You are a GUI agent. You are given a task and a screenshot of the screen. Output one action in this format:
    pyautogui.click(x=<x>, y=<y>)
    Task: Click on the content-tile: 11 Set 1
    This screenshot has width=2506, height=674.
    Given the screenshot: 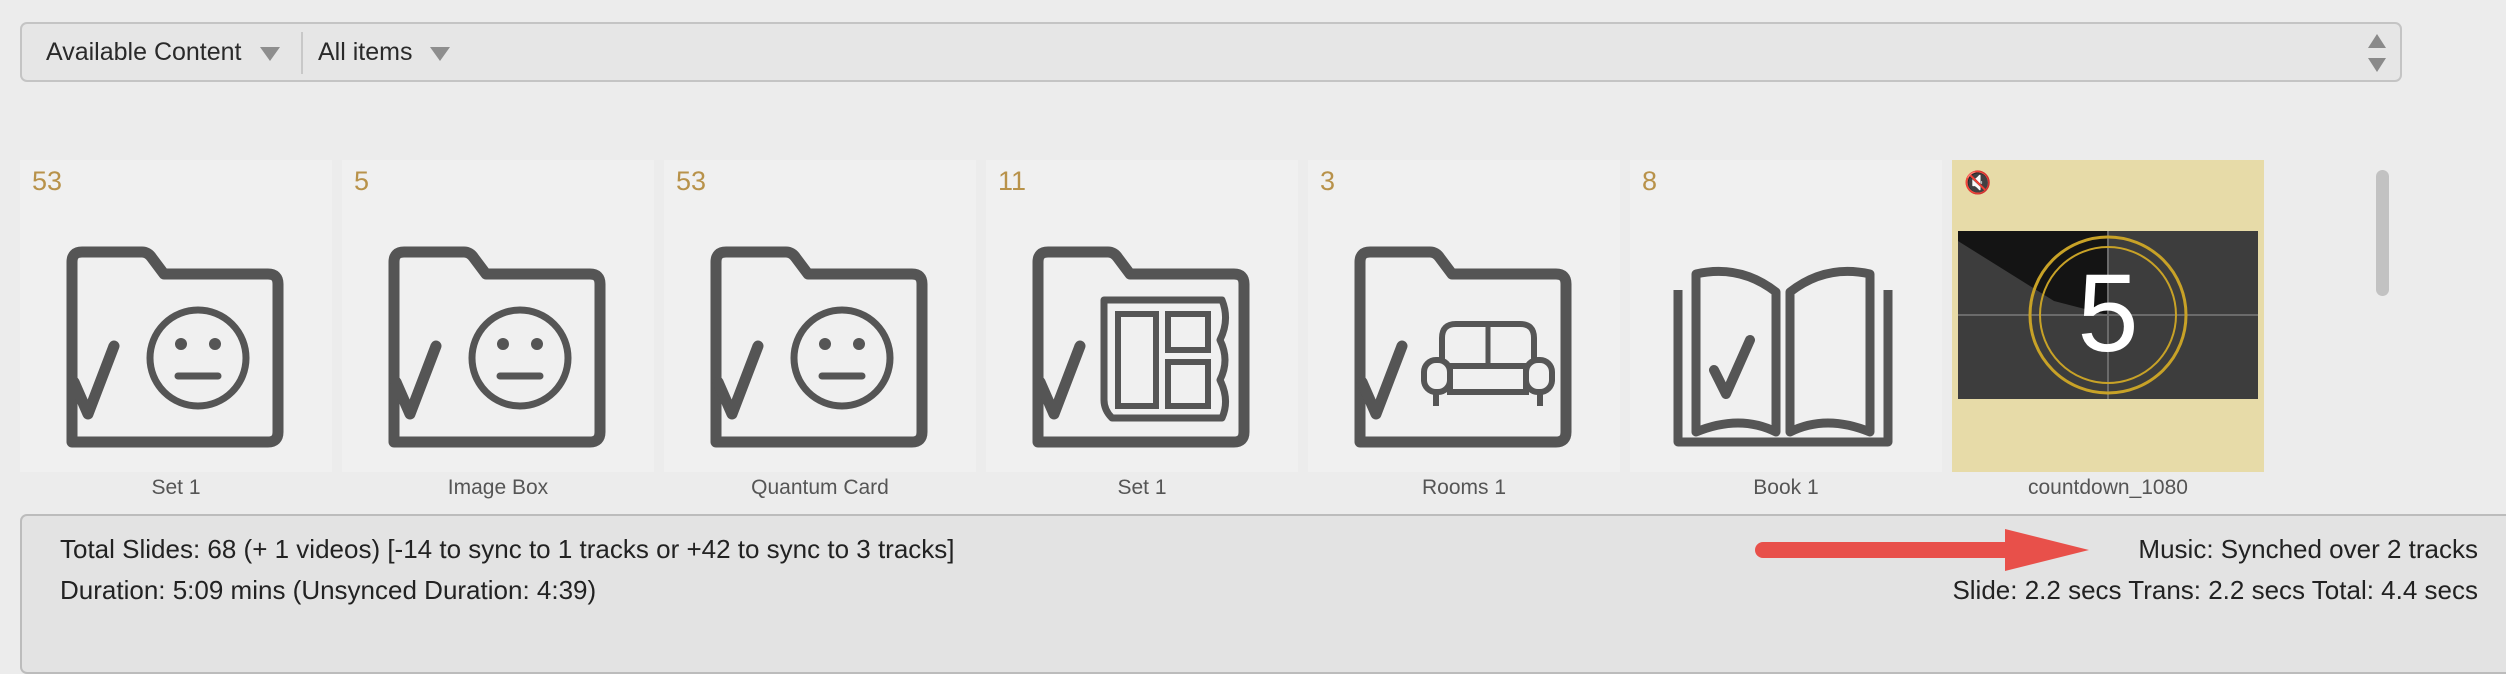 What is the action you would take?
    pyautogui.click(x=1142, y=332)
    